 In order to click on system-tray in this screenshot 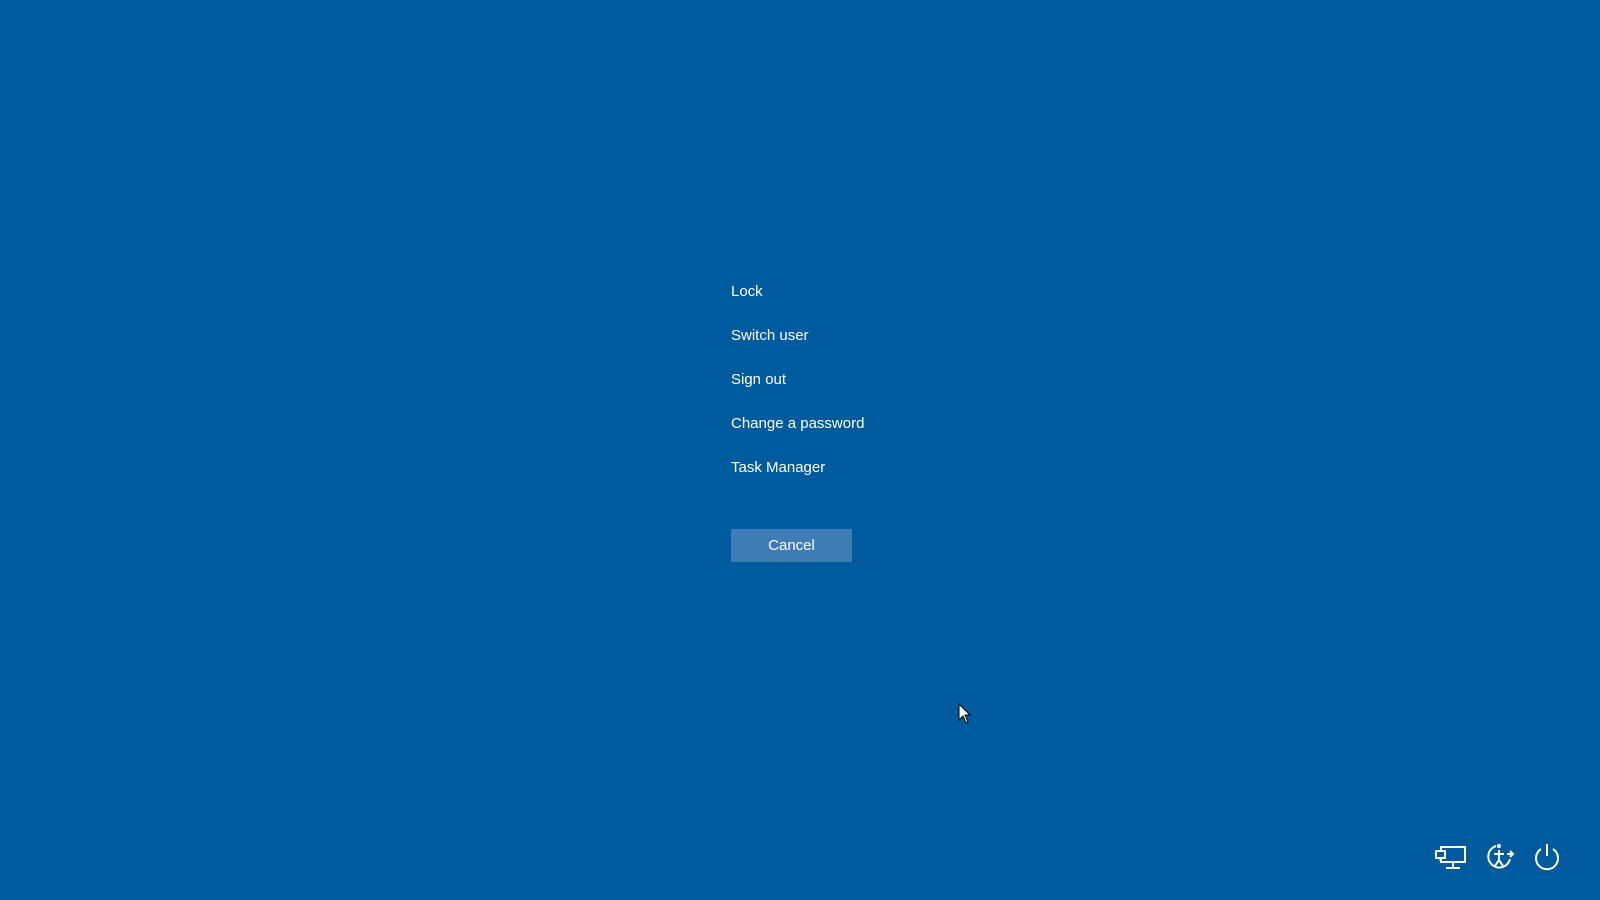, I will do `click(1499, 857)`.